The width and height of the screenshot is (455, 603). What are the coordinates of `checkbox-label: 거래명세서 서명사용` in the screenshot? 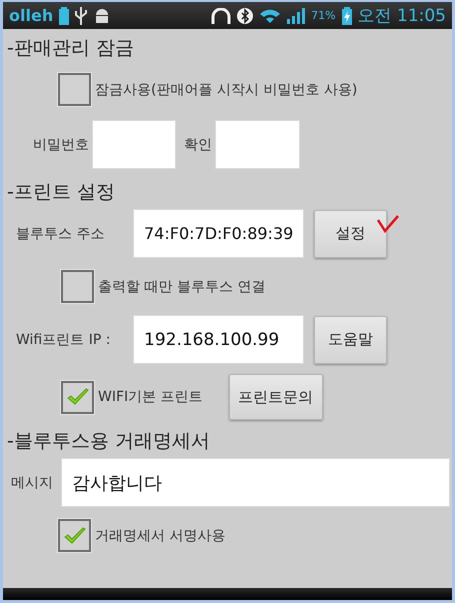 It's located at (160, 535).